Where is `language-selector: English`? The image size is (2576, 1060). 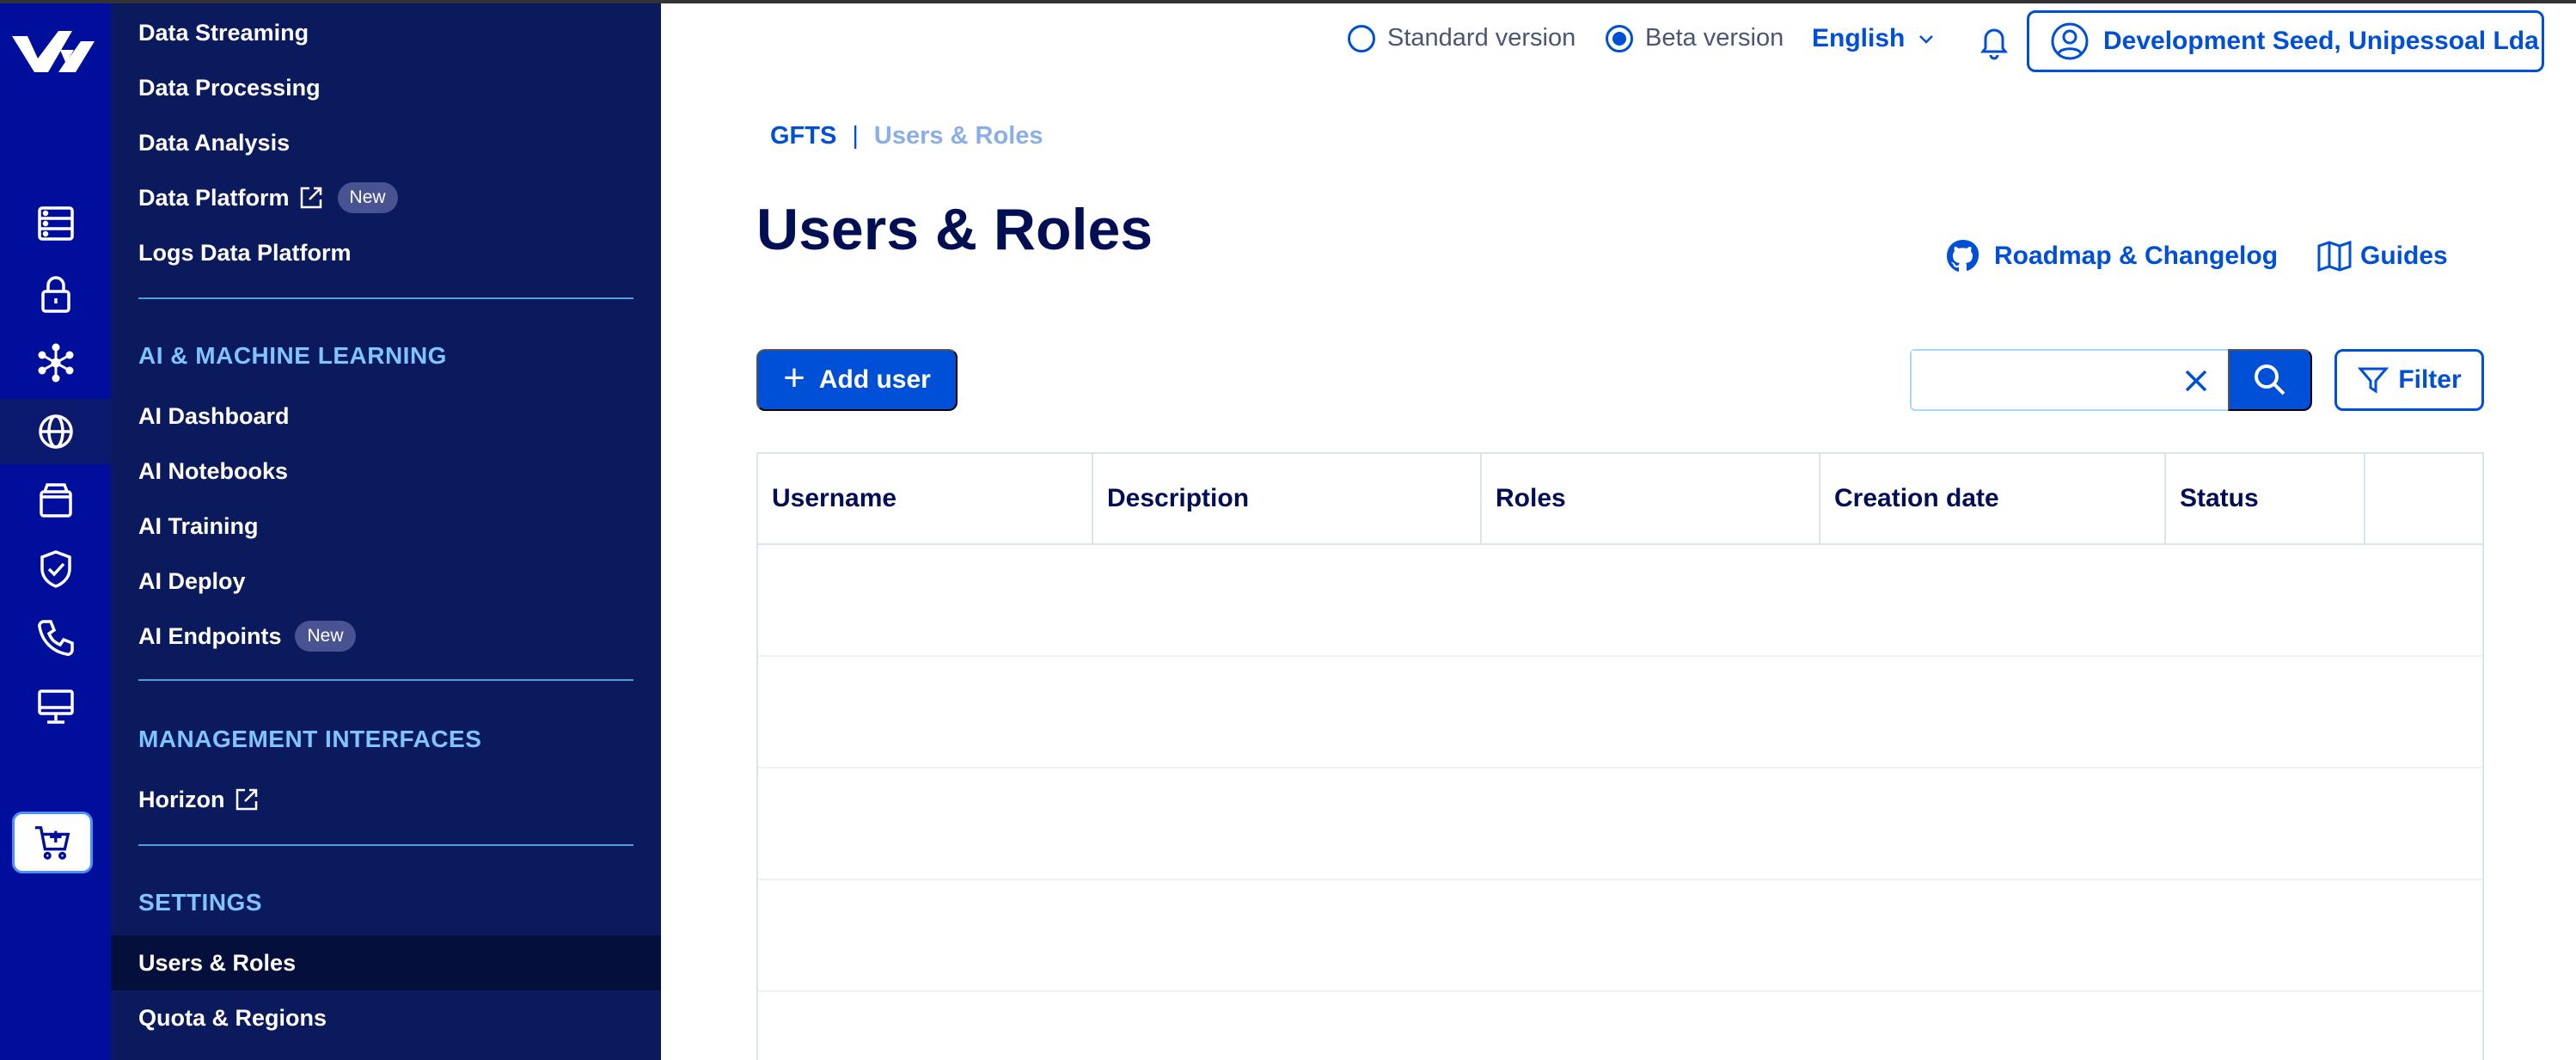
language-selector: English is located at coordinates (1874, 38).